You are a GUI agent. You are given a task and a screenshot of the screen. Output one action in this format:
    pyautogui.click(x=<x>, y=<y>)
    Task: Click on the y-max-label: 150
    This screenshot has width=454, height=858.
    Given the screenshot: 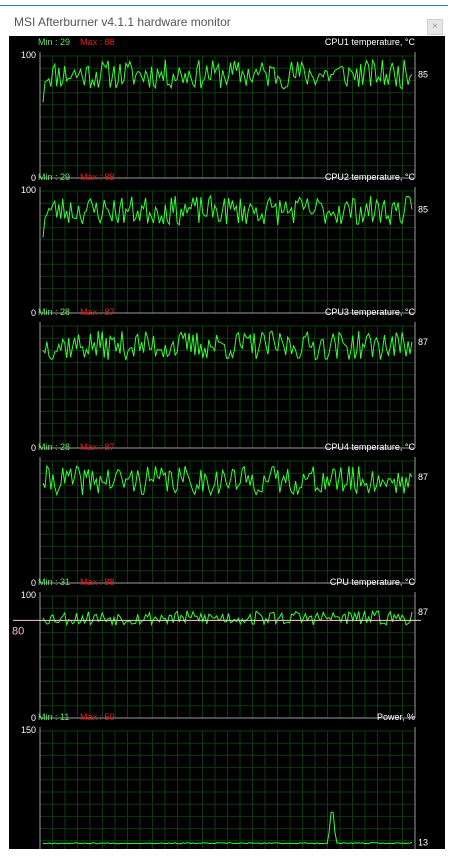 What is the action you would take?
    pyautogui.click(x=28, y=730)
    